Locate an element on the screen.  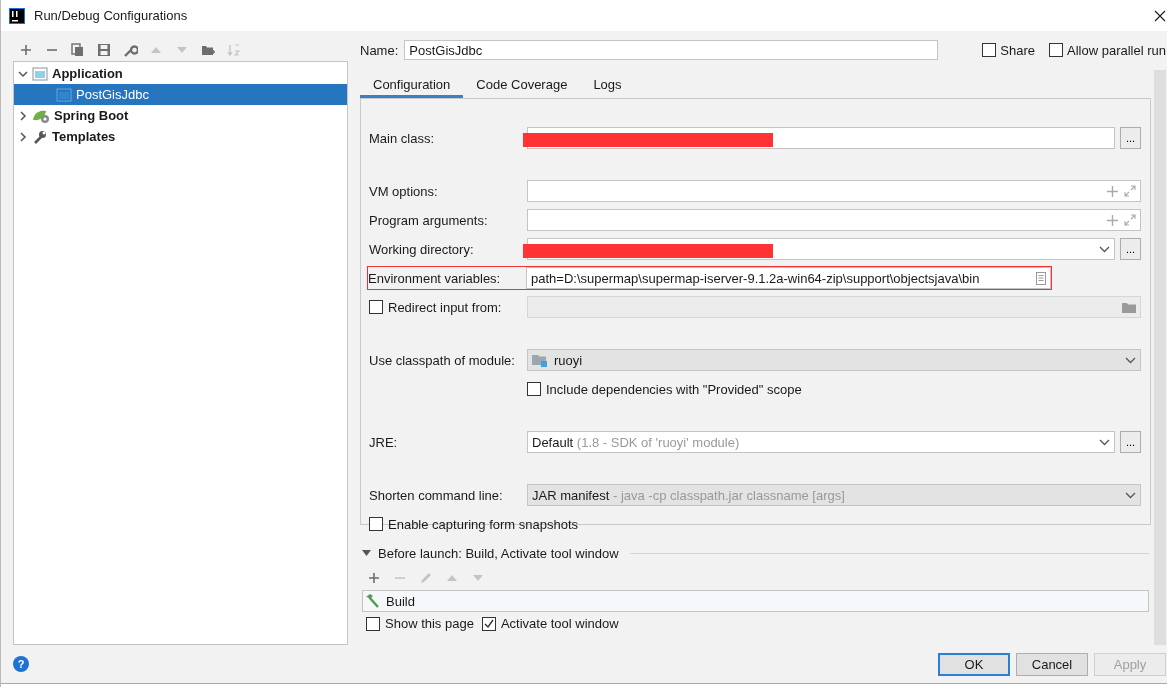
field-label: JRE: is located at coordinates (384, 442).